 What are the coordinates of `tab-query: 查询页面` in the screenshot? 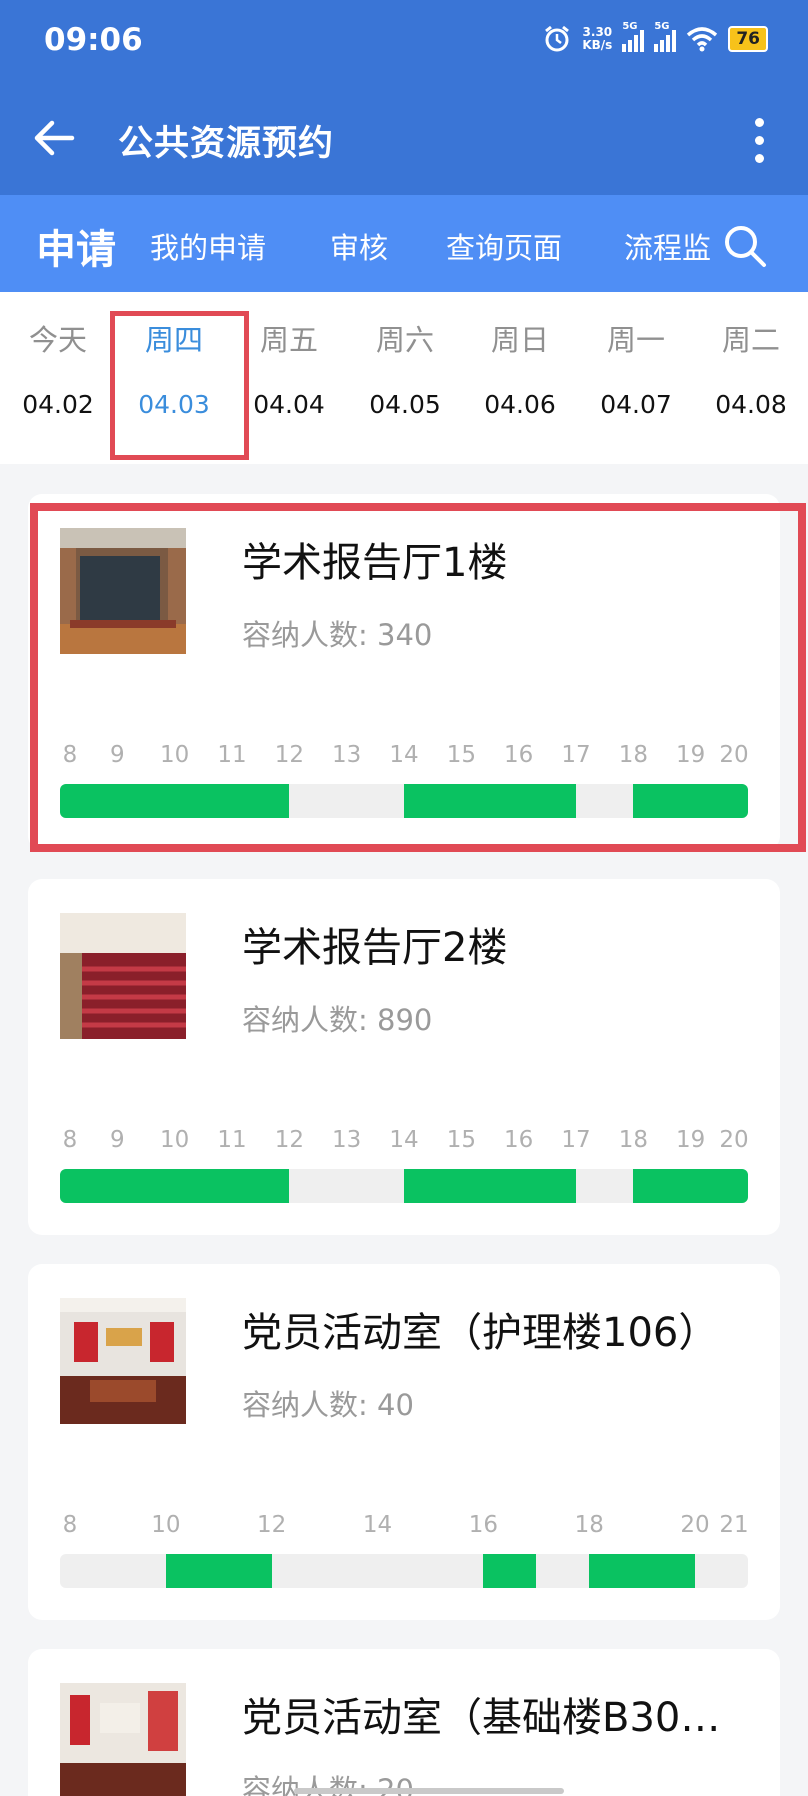 It's located at (504, 246).